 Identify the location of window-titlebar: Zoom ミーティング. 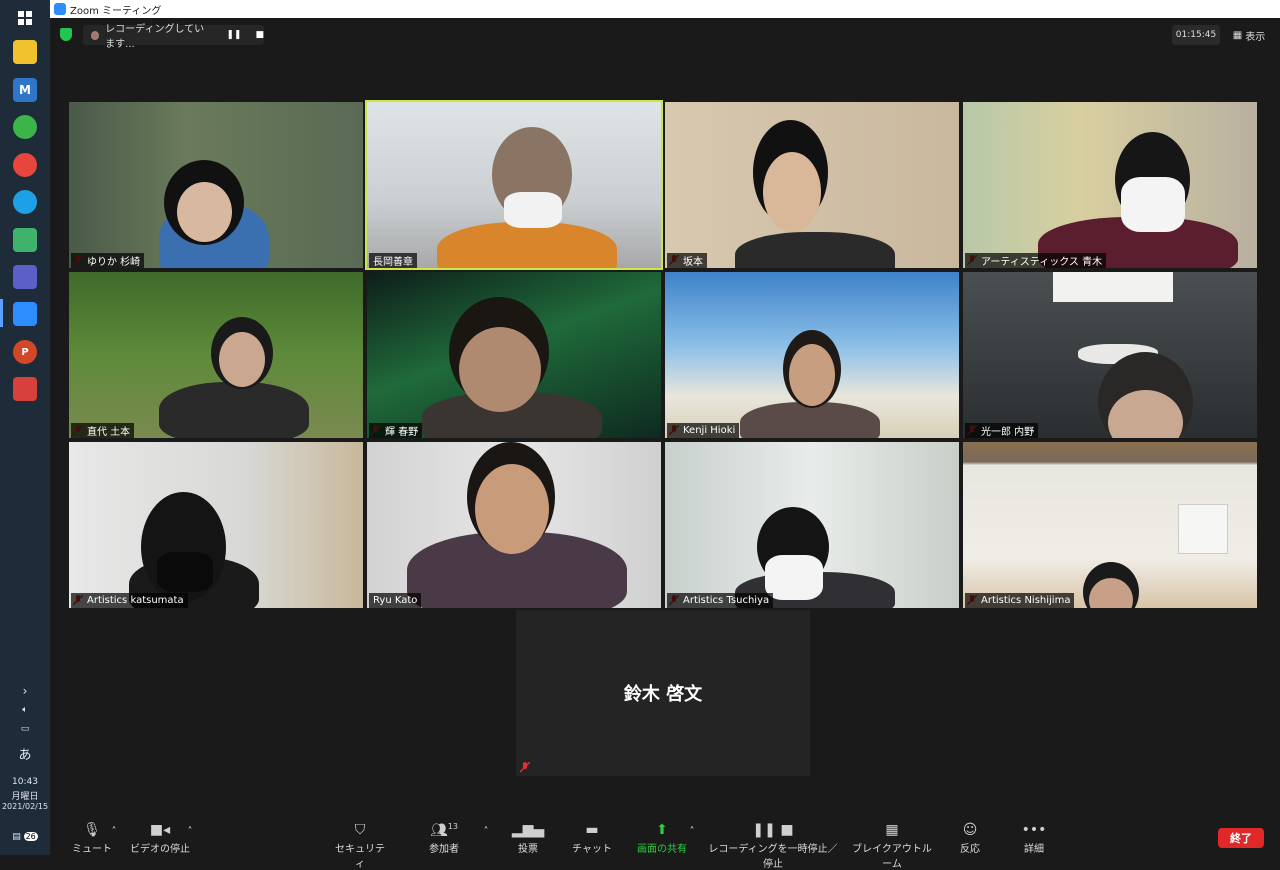
(665, 9).